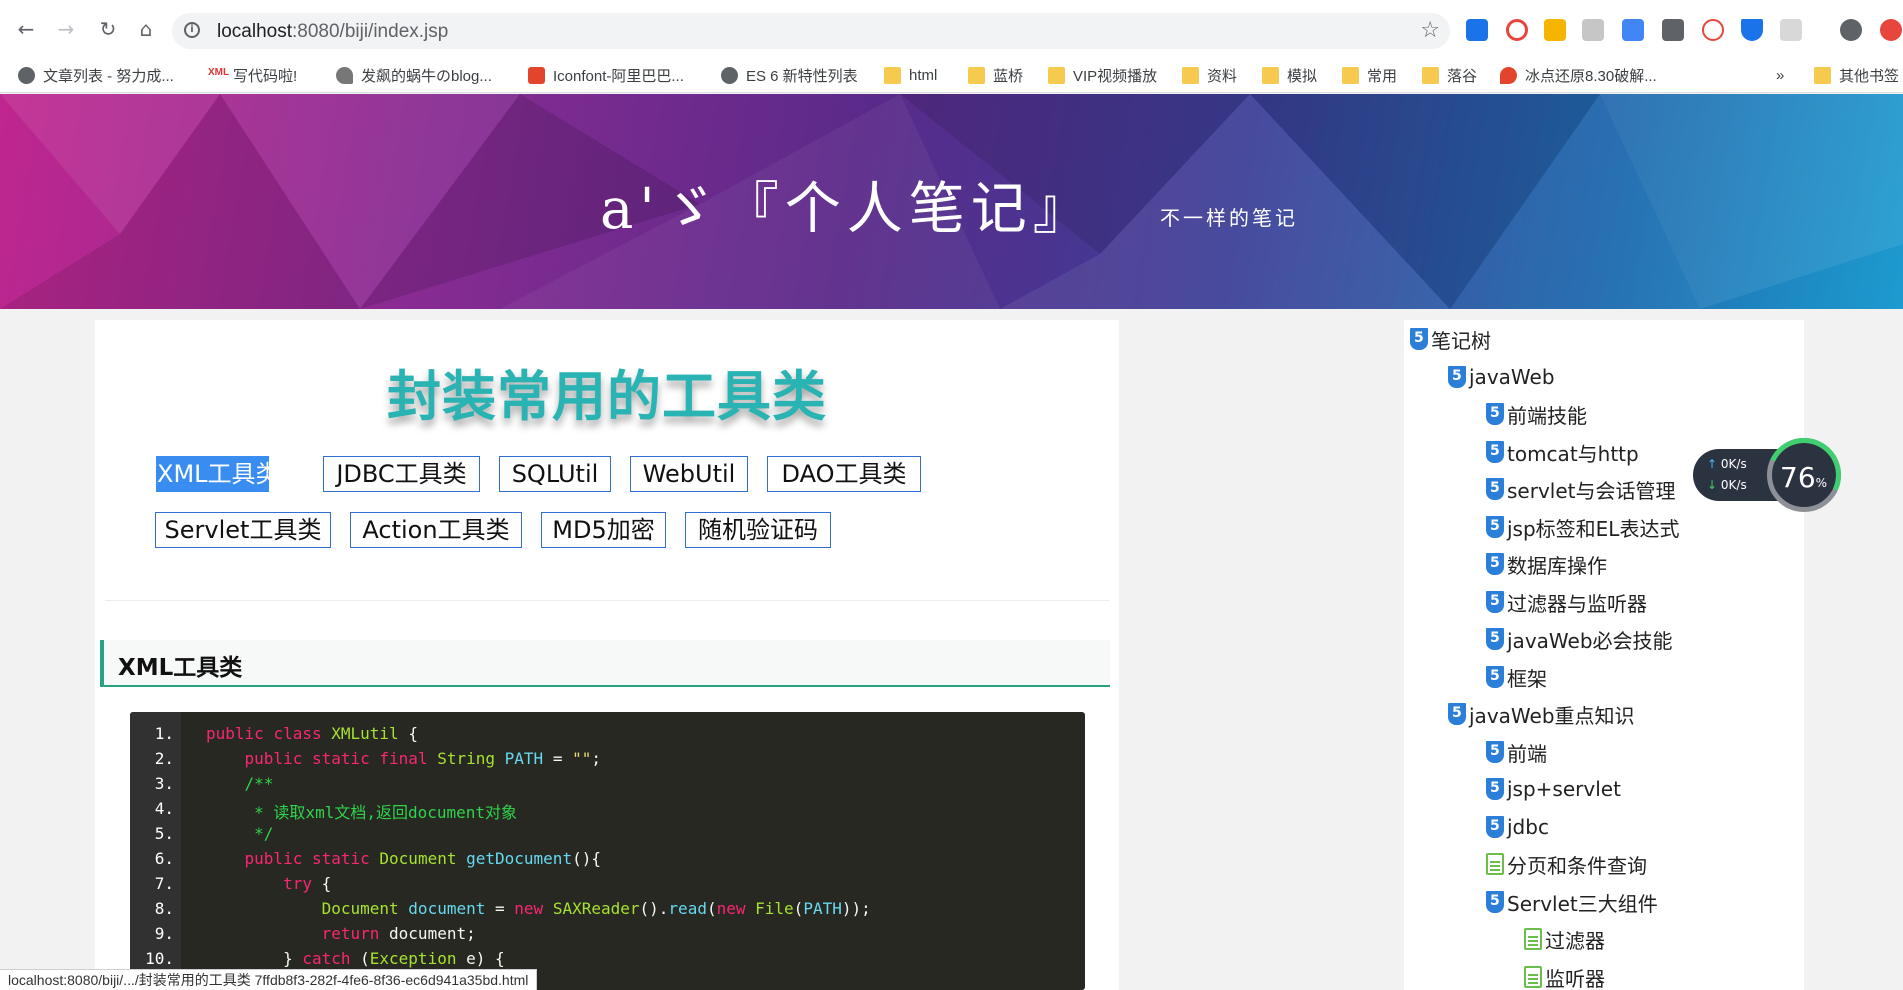  I want to click on tree-node: jsp+servlet, so click(1553, 789).